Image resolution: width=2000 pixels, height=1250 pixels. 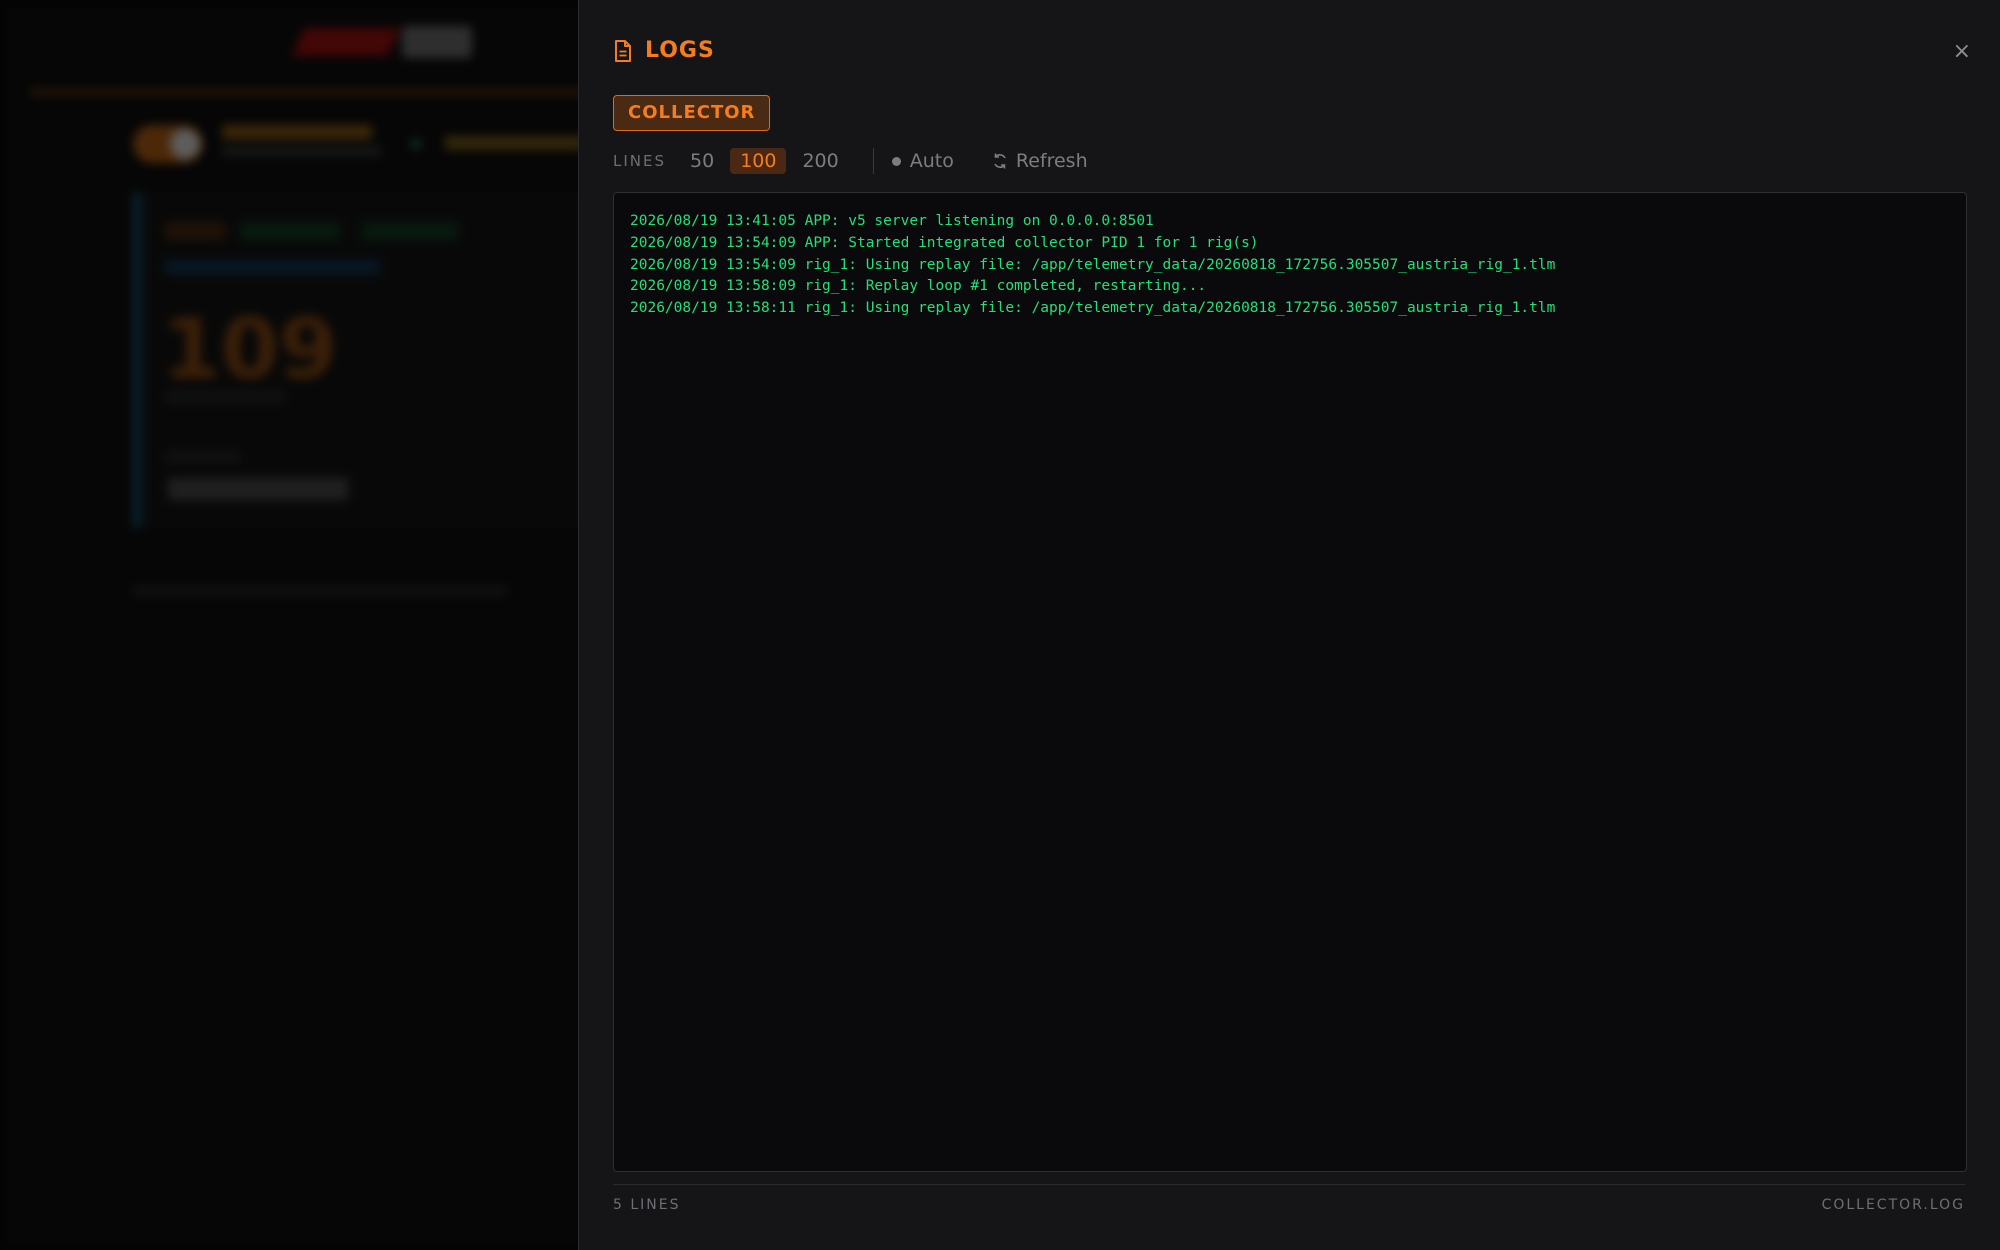 What do you see at coordinates (820, 161) in the screenshot?
I see `lines-option-200: 200` at bounding box center [820, 161].